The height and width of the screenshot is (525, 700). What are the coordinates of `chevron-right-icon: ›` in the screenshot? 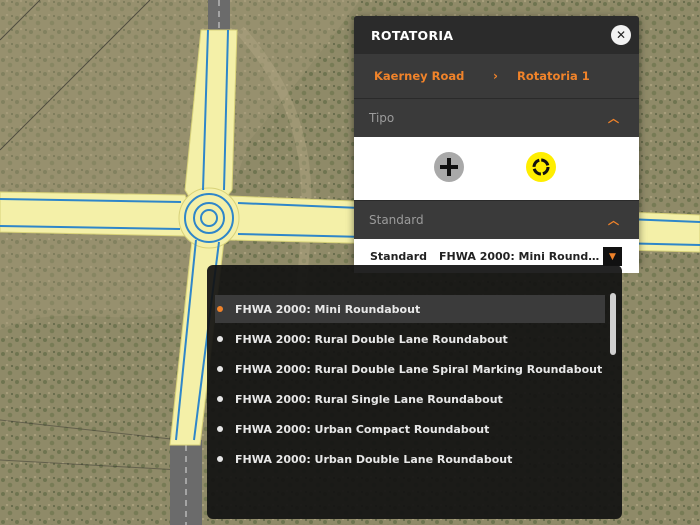 It's located at (495, 76).